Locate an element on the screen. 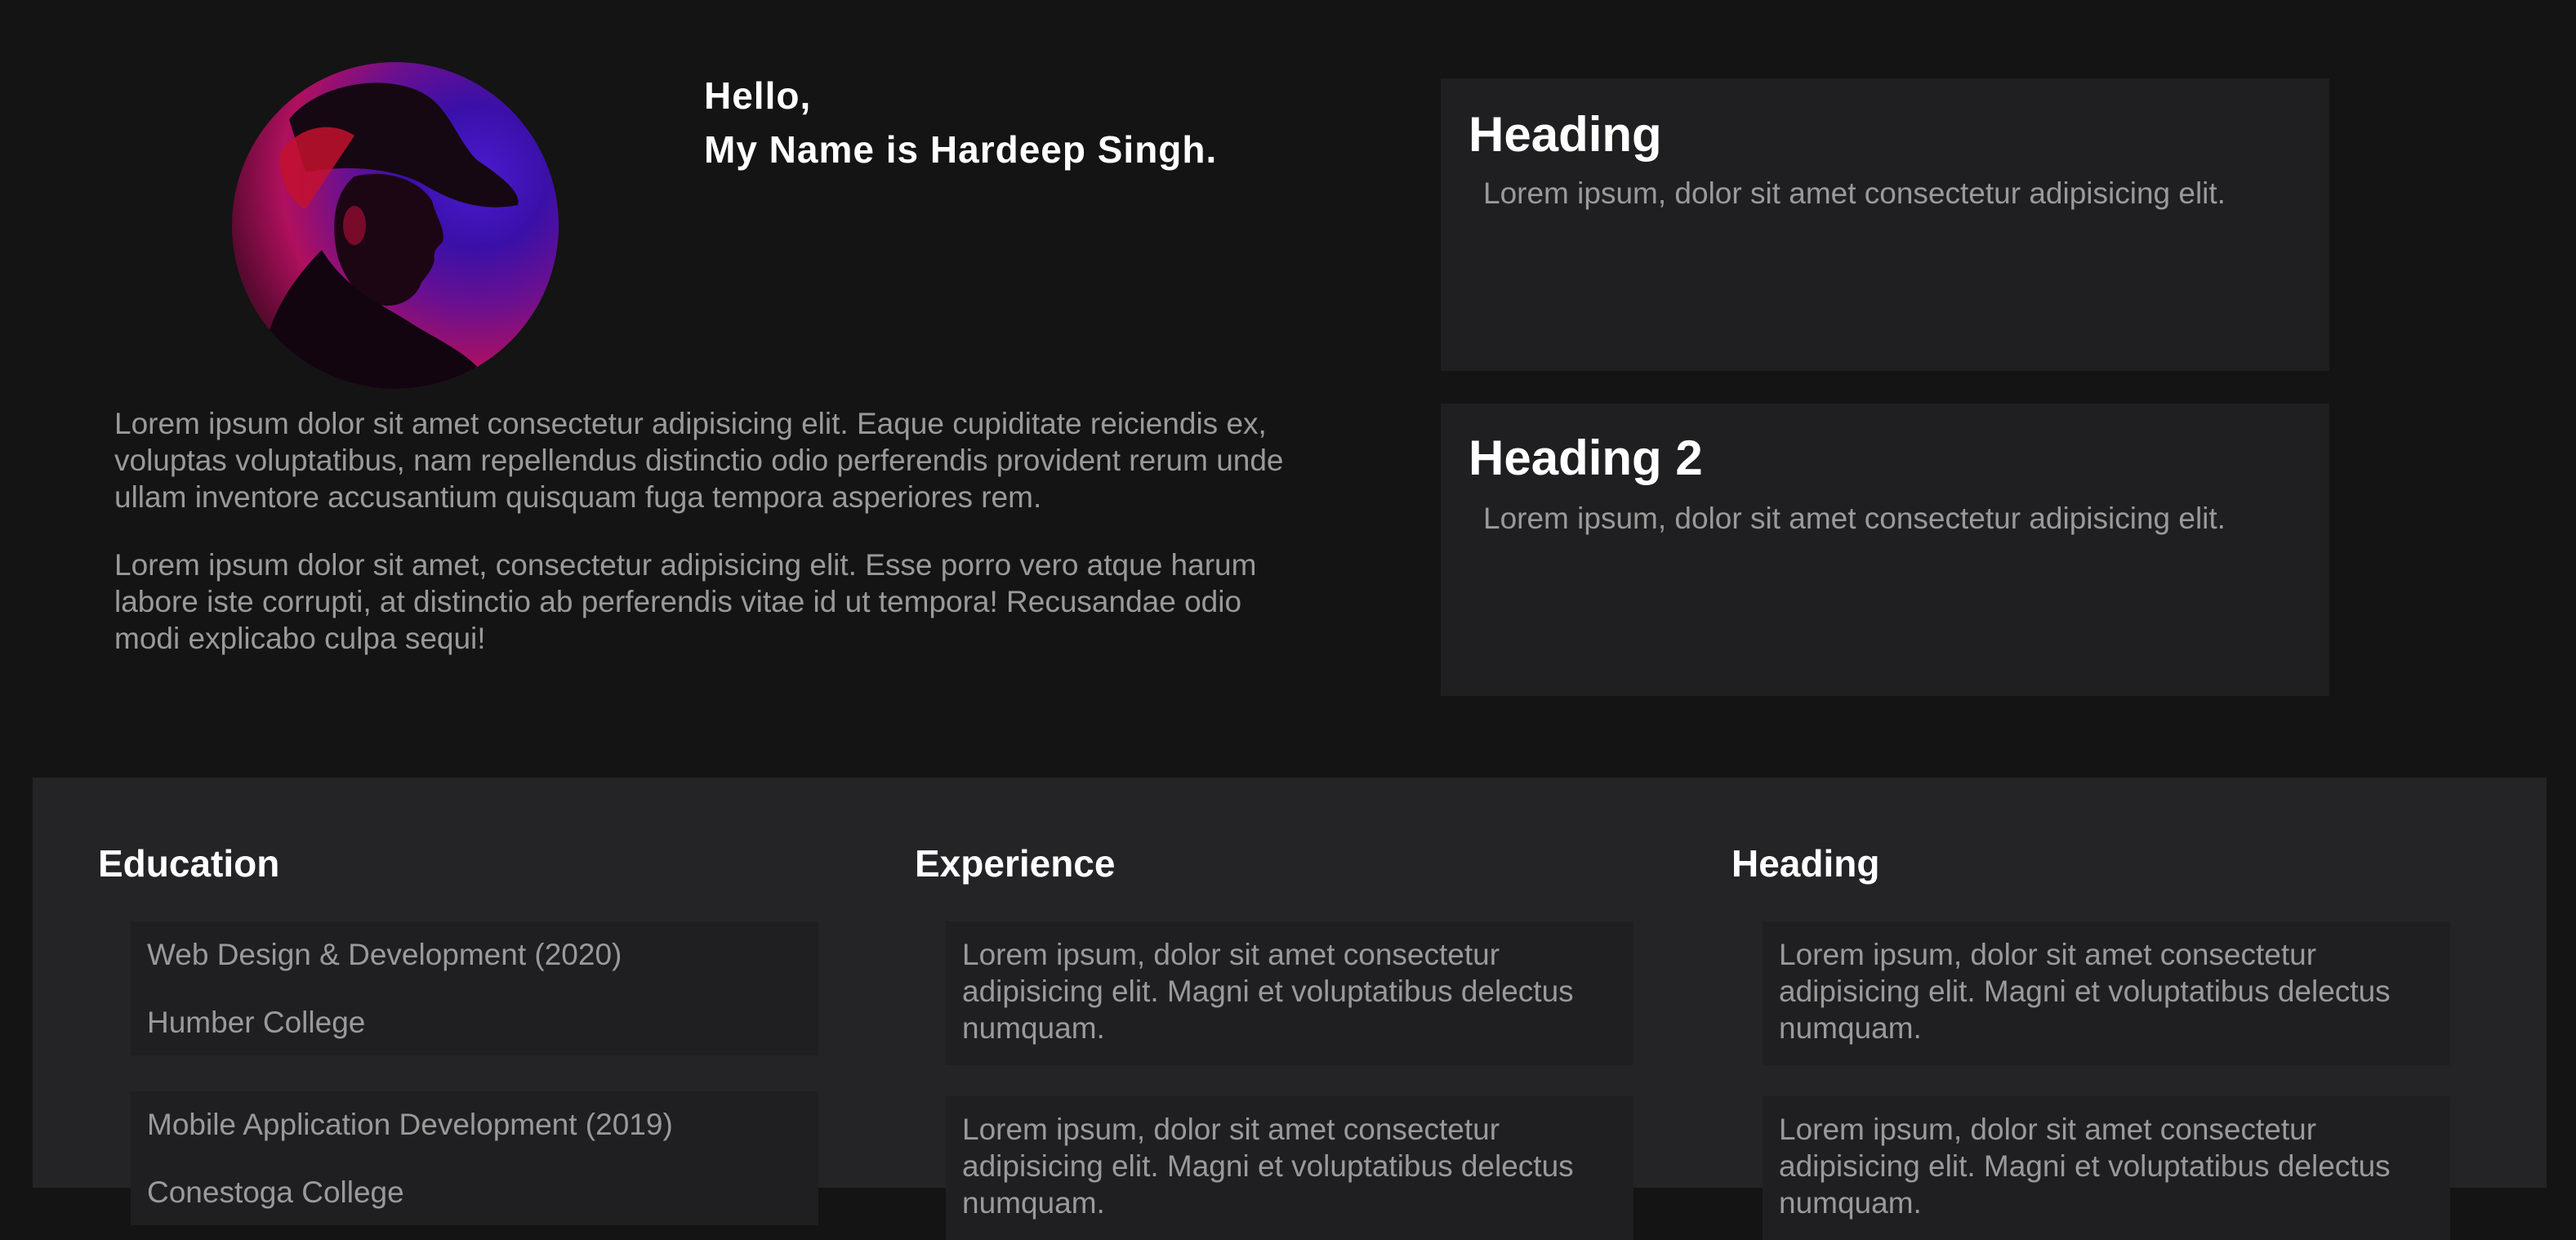 The image size is (2576, 1240). education-program: Web Design & Development (2020) is located at coordinates (384, 954).